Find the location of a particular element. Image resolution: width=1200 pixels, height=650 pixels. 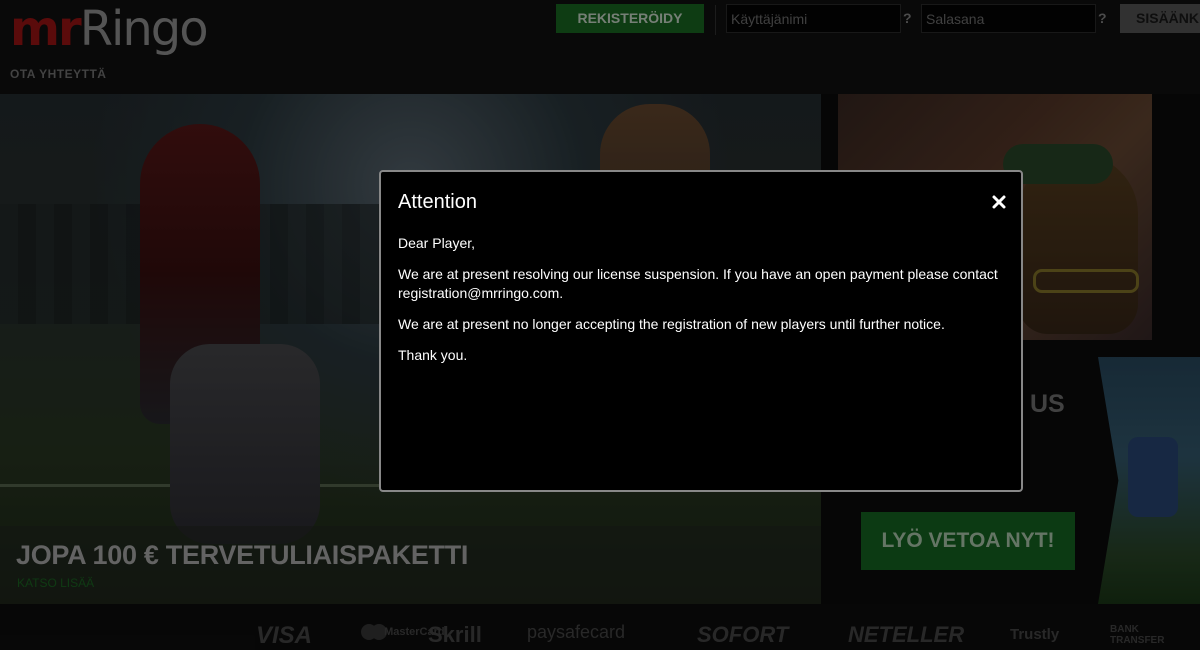

modal-title: Attention is located at coordinates (437, 202).